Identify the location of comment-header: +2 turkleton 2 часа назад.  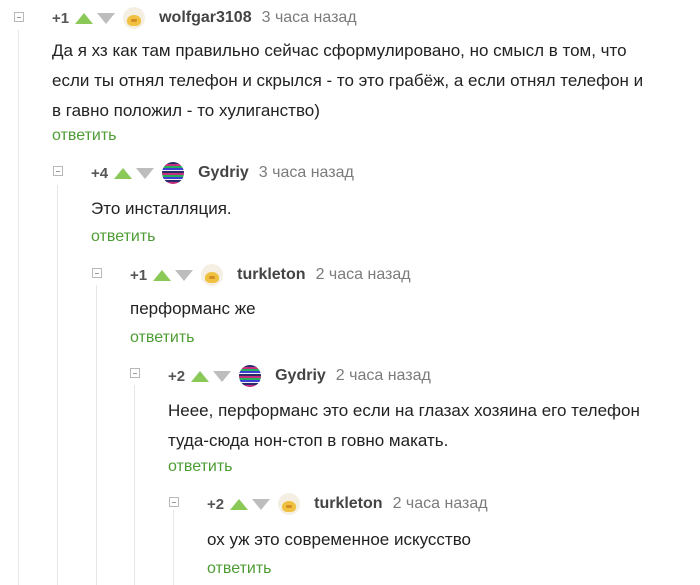
(347, 504).